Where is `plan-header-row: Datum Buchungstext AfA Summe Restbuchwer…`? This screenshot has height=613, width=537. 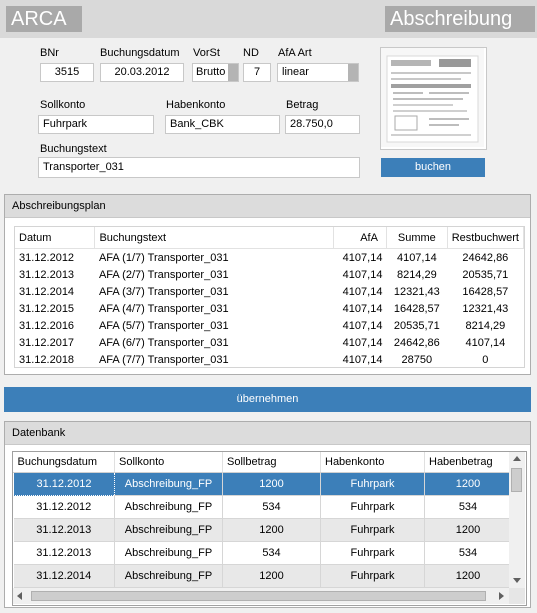 plan-header-row: Datum Buchungstext AfA Summe Restbuchwer… is located at coordinates (270, 238).